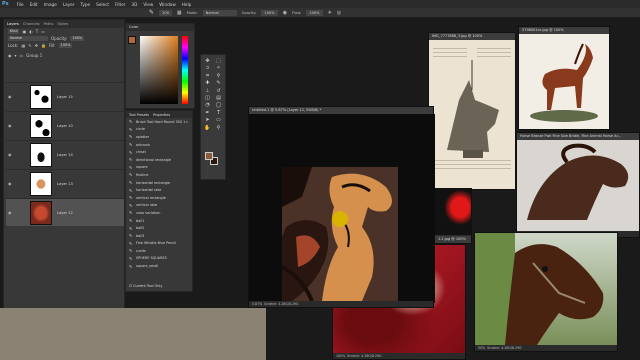 This screenshot has height=360, width=640. Describe the element at coordinates (159, 168) in the screenshot. I see `preset-item: ✎ square` at that location.